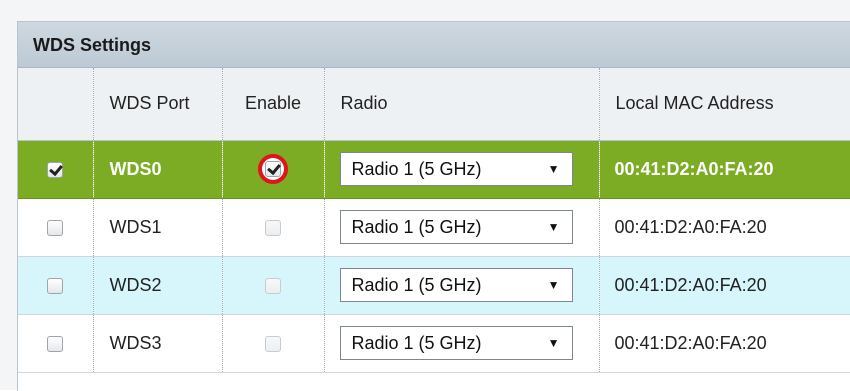 This screenshot has width=850, height=391. I want to click on port-name: WDS1, so click(158, 227).